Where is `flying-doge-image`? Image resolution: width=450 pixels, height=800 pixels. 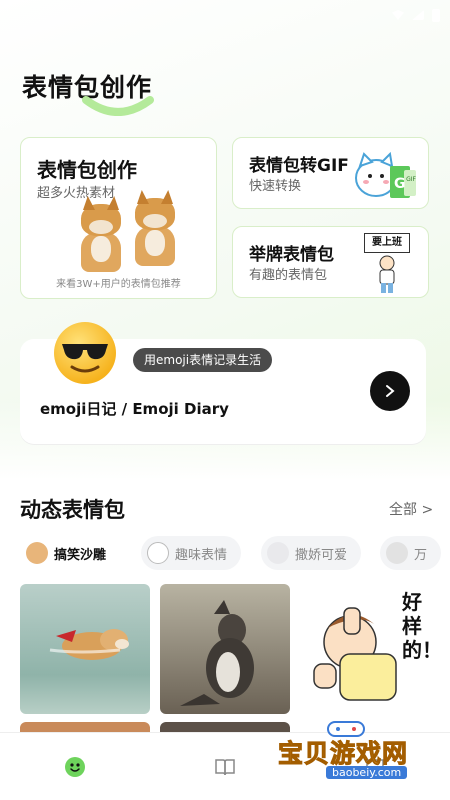 flying-doge-image is located at coordinates (85, 649).